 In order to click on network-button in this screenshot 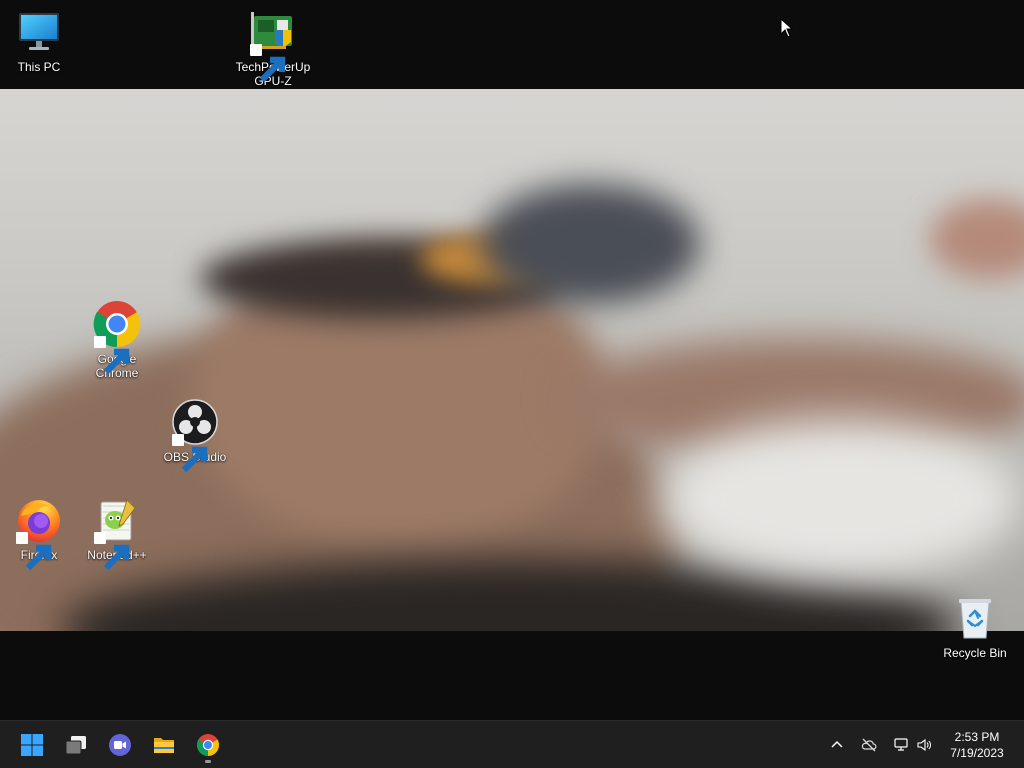, I will do `click(901, 745)`.